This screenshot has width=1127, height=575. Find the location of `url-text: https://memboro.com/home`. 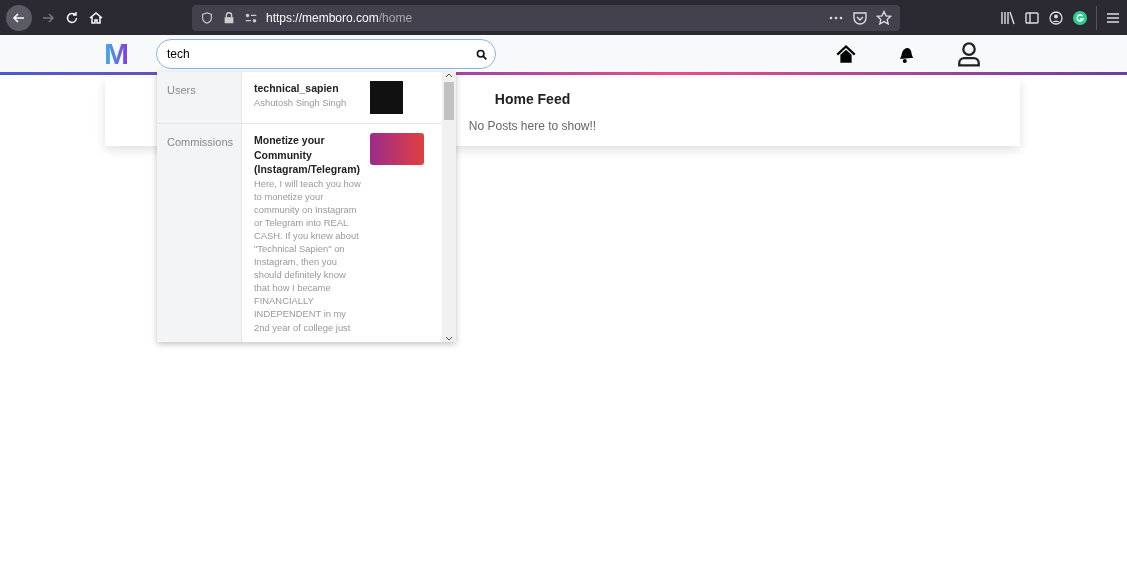

url-text: https://memboro.com/home is located at coordinates (340, 17).